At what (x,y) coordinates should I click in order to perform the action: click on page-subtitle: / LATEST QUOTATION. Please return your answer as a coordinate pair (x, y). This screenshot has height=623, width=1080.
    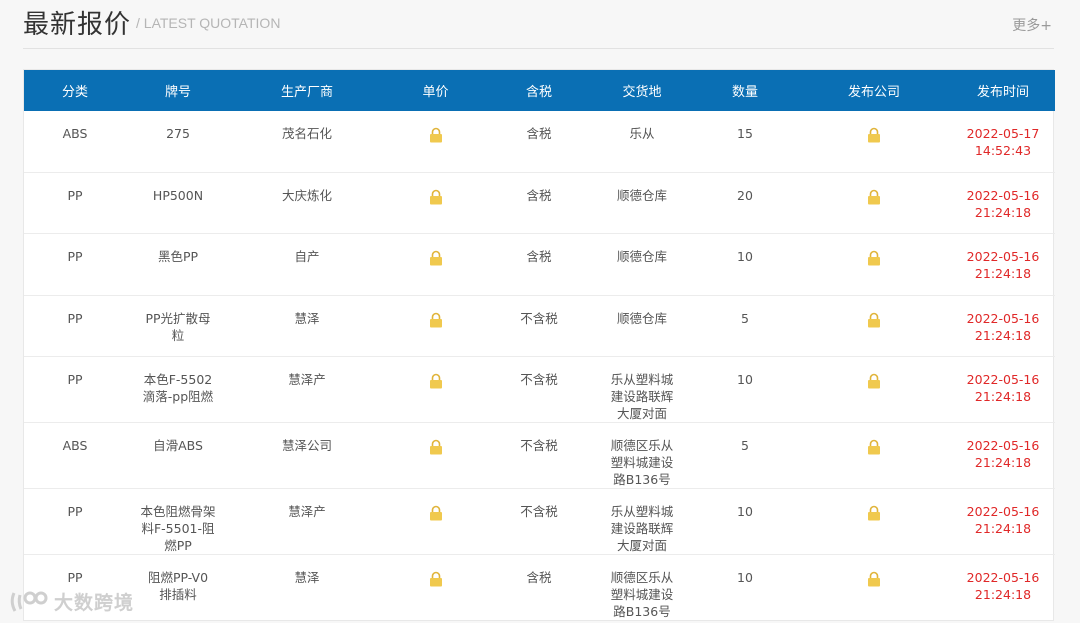
    Looking at the image, I should click on (208, 23).